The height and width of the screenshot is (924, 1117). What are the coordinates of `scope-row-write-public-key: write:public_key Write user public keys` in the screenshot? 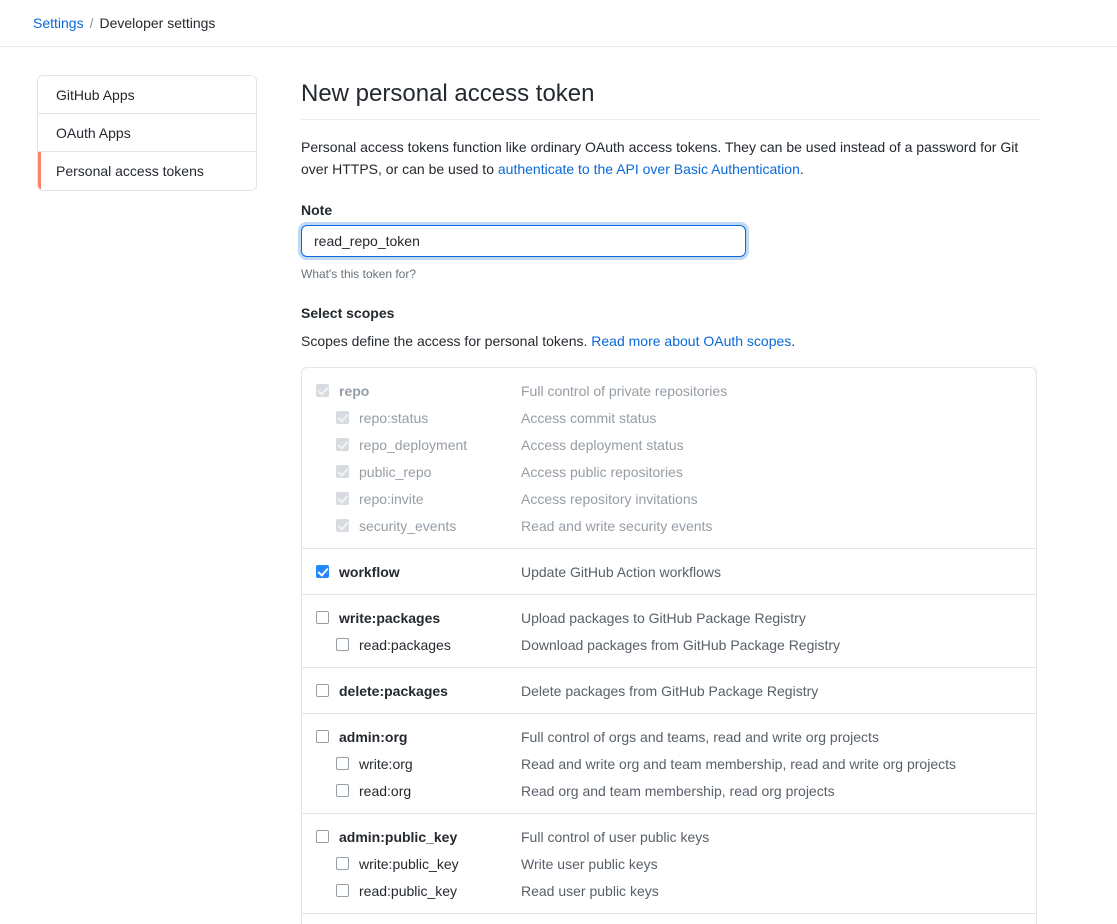 It's located at (669, 863).